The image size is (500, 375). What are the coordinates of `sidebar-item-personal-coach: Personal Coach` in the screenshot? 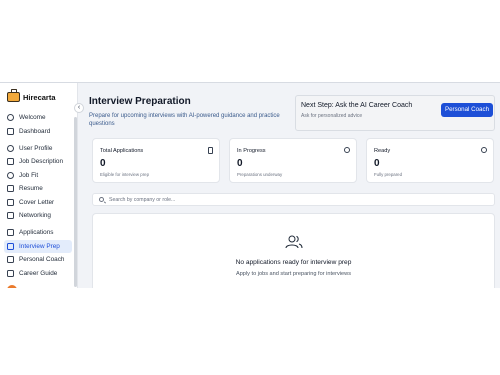 It's located at (38, 260).